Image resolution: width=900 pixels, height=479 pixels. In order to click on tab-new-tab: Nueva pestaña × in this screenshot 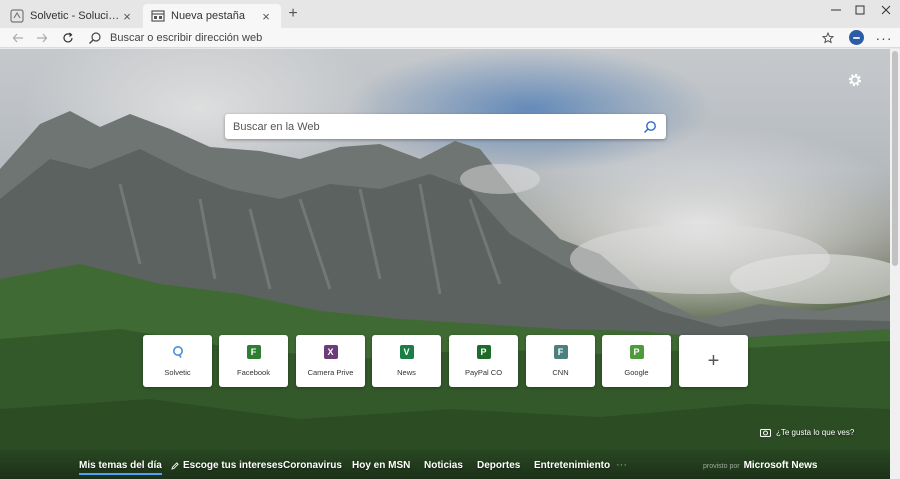, I will do `click(212, 16)`.